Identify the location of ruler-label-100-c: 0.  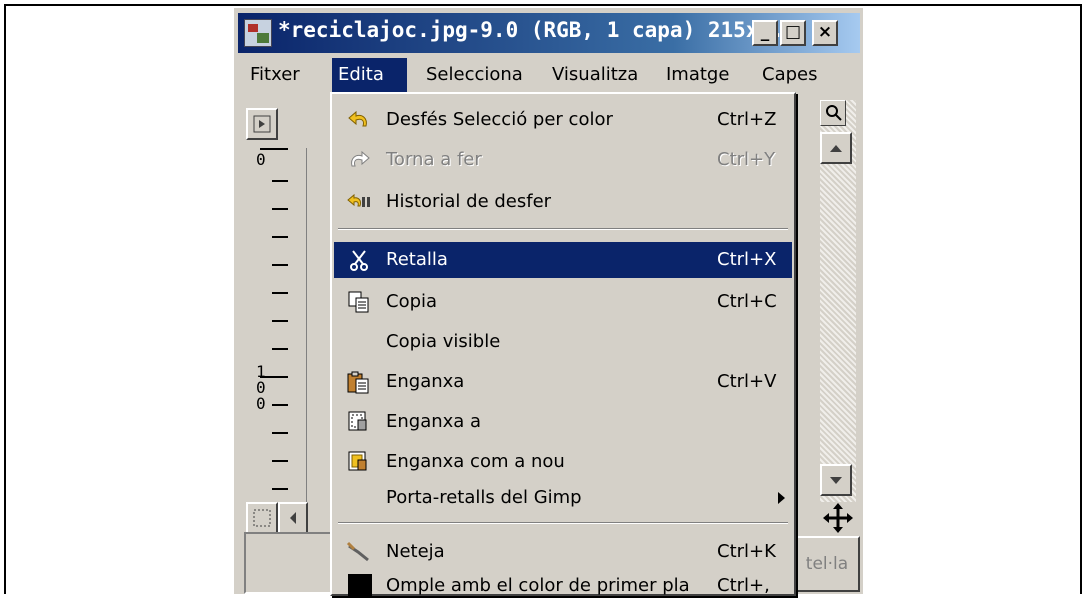
(261, 403).